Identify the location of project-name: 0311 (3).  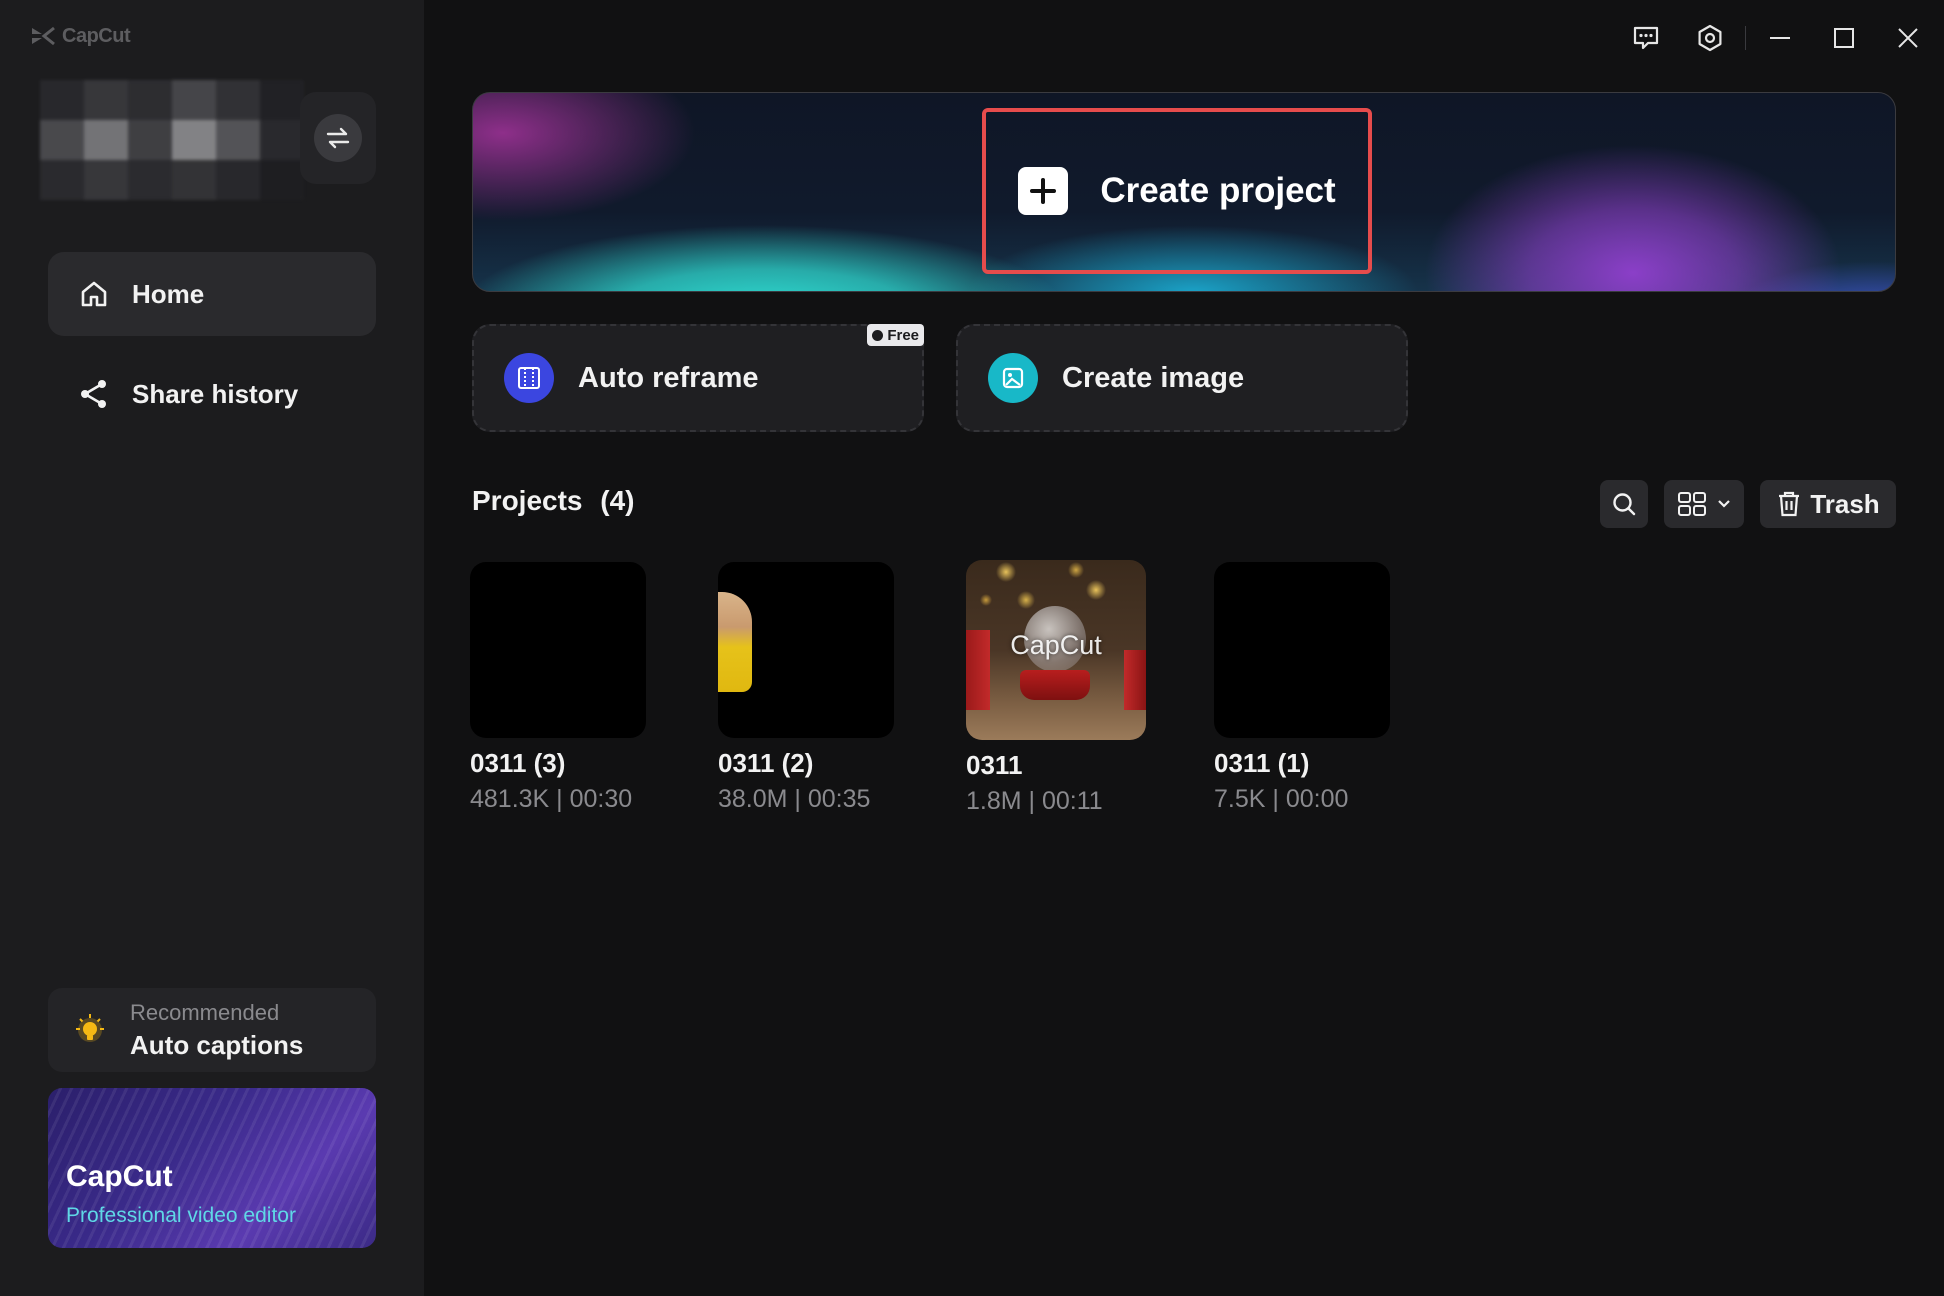
(560, 763).